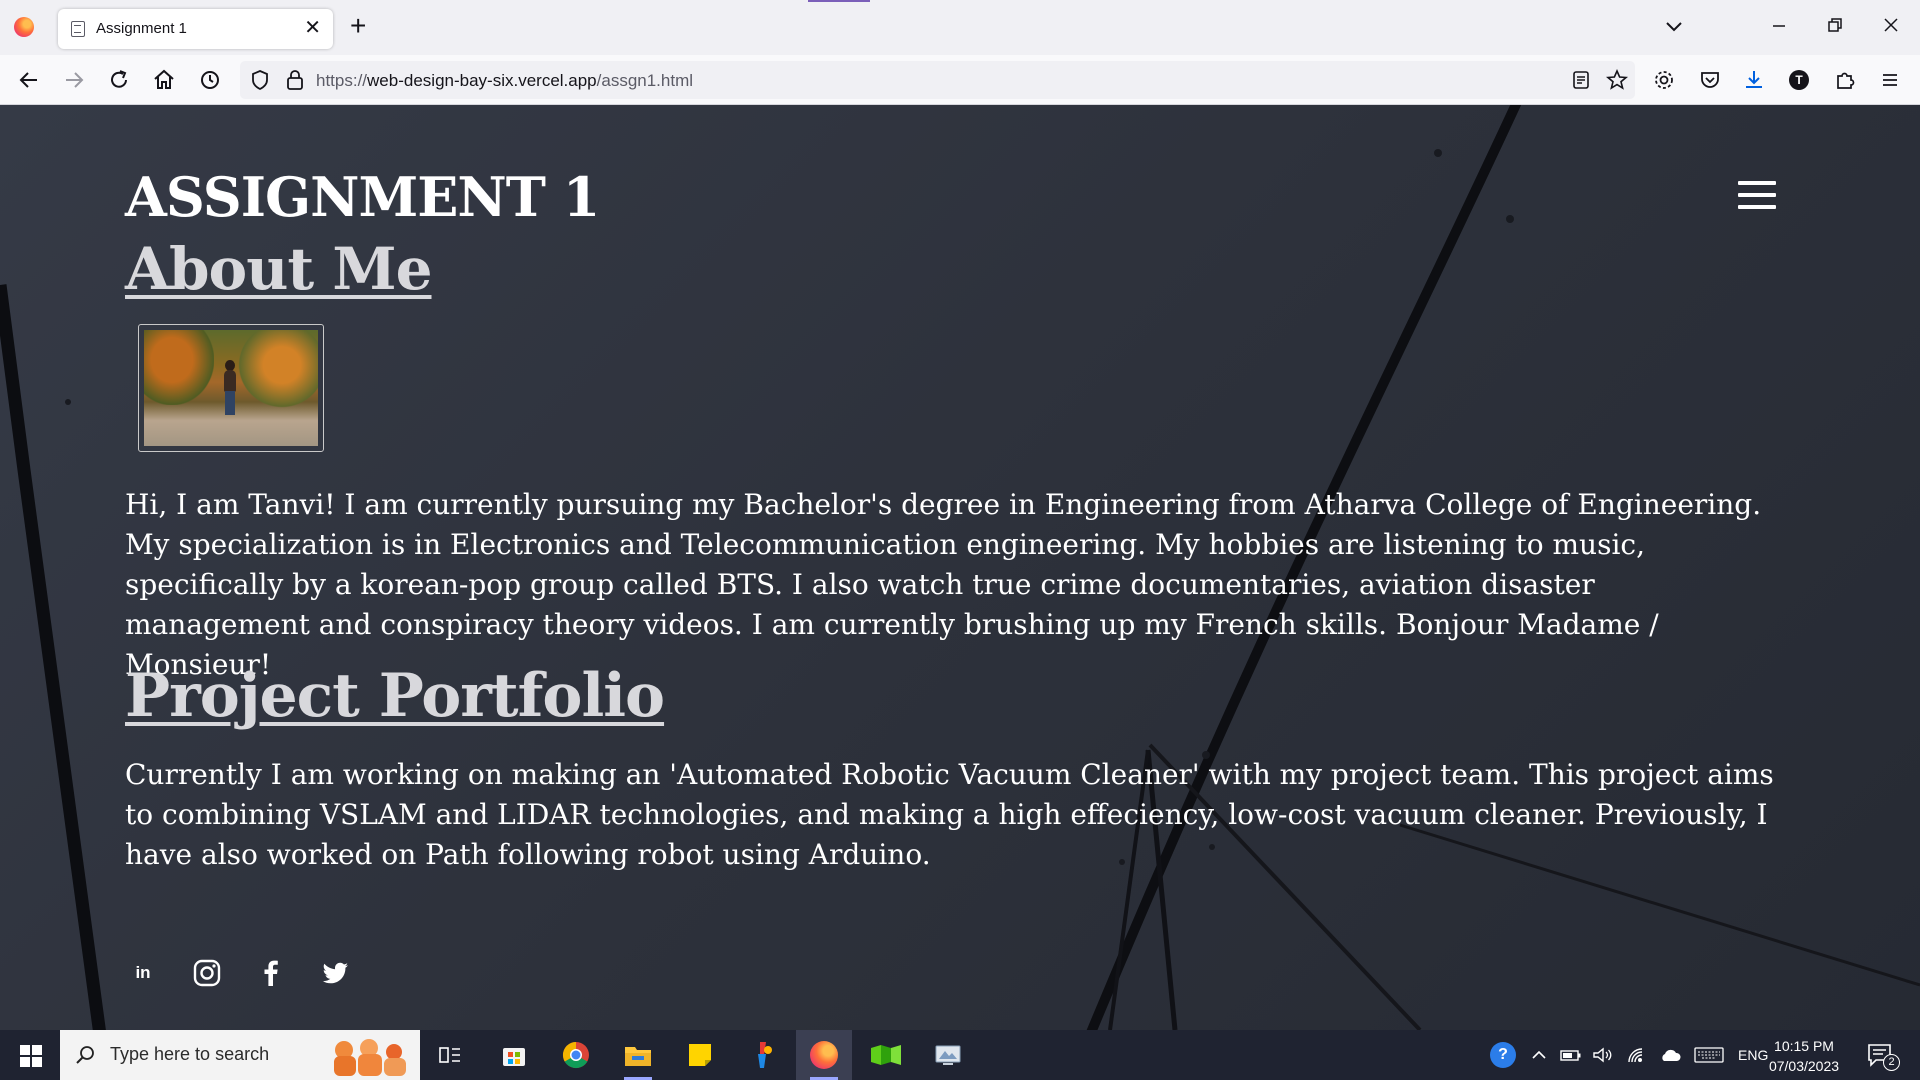 The height and width of the screenshot is (1080, 1920). What do you see at coordinates (700, 1055) in the screenshot?
I see `sticky-notes-icon` at bounding box center [700, 1055].